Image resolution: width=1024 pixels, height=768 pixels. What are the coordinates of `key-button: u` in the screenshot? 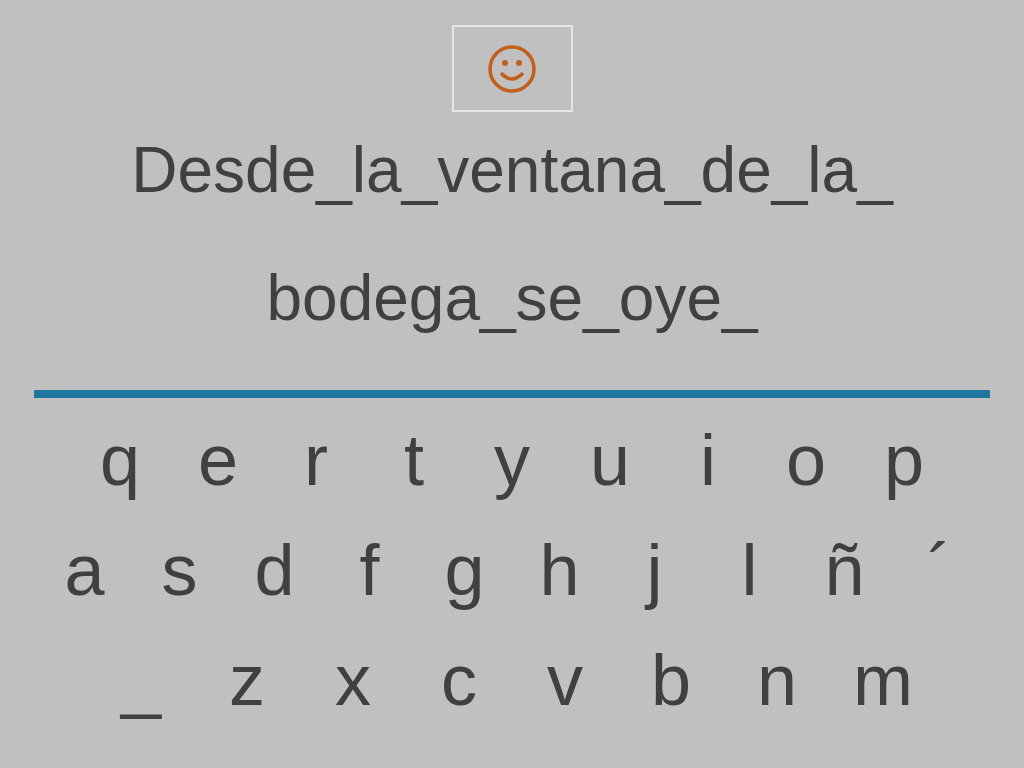 It's located at (610, 460).